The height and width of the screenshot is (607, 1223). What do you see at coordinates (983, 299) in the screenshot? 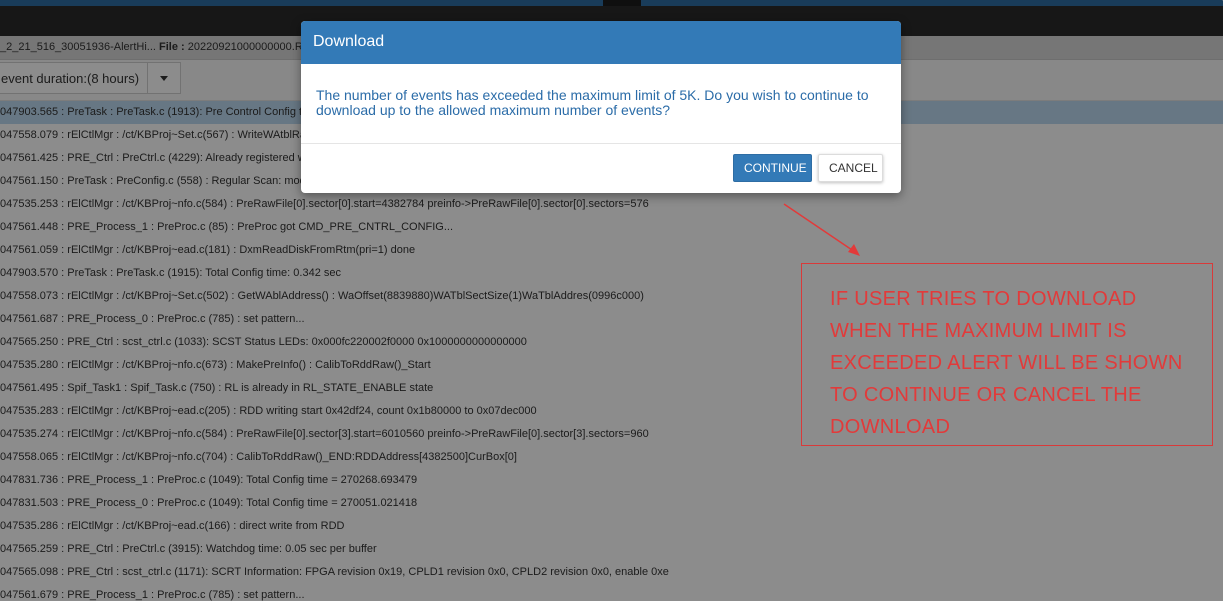
I see `annotation-line: IF USER TRIES TO DOWNLOAD` at bounding box center [983, 299].